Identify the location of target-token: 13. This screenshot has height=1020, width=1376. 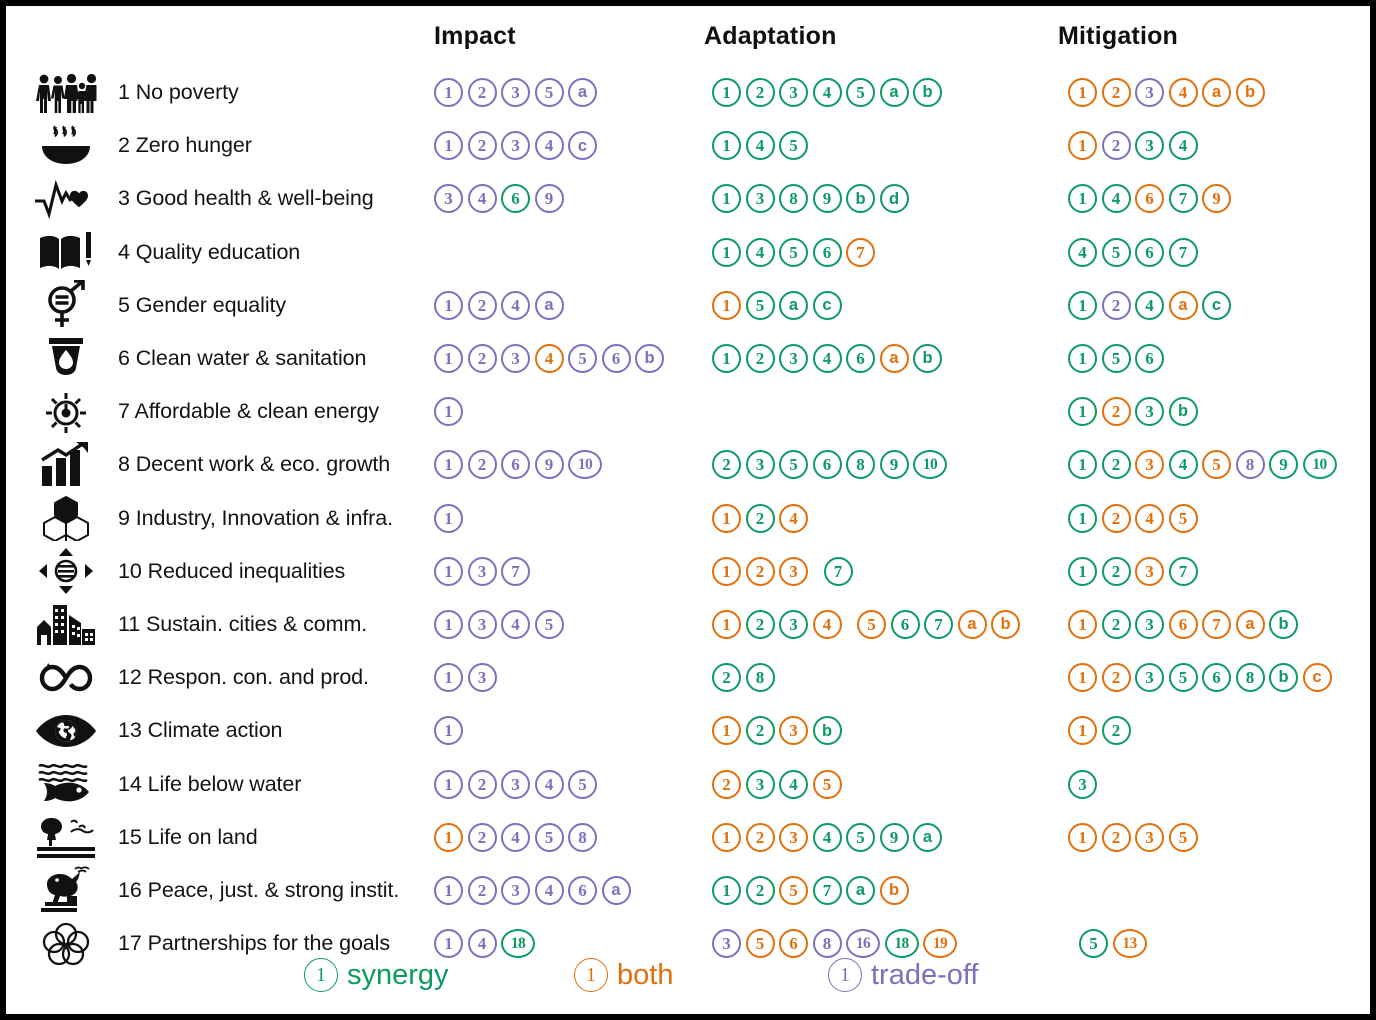
(1129, 944).